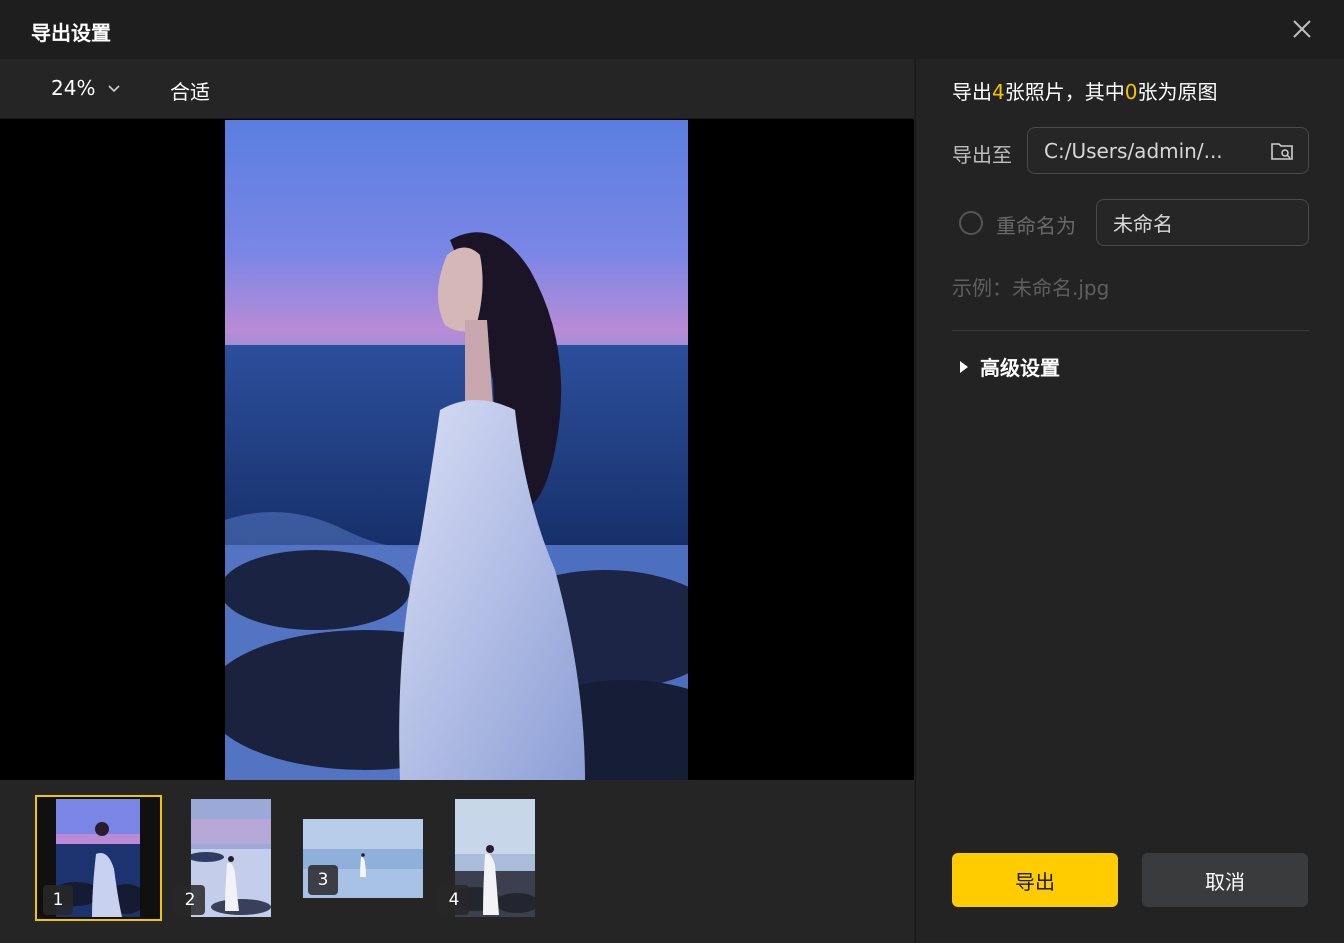 This screenshot has width=1344, height=943. What do you see at coordinates (363, 858) in the screenshot?
I see `thumbnail-3: 3` at bounding box center [363, 858].